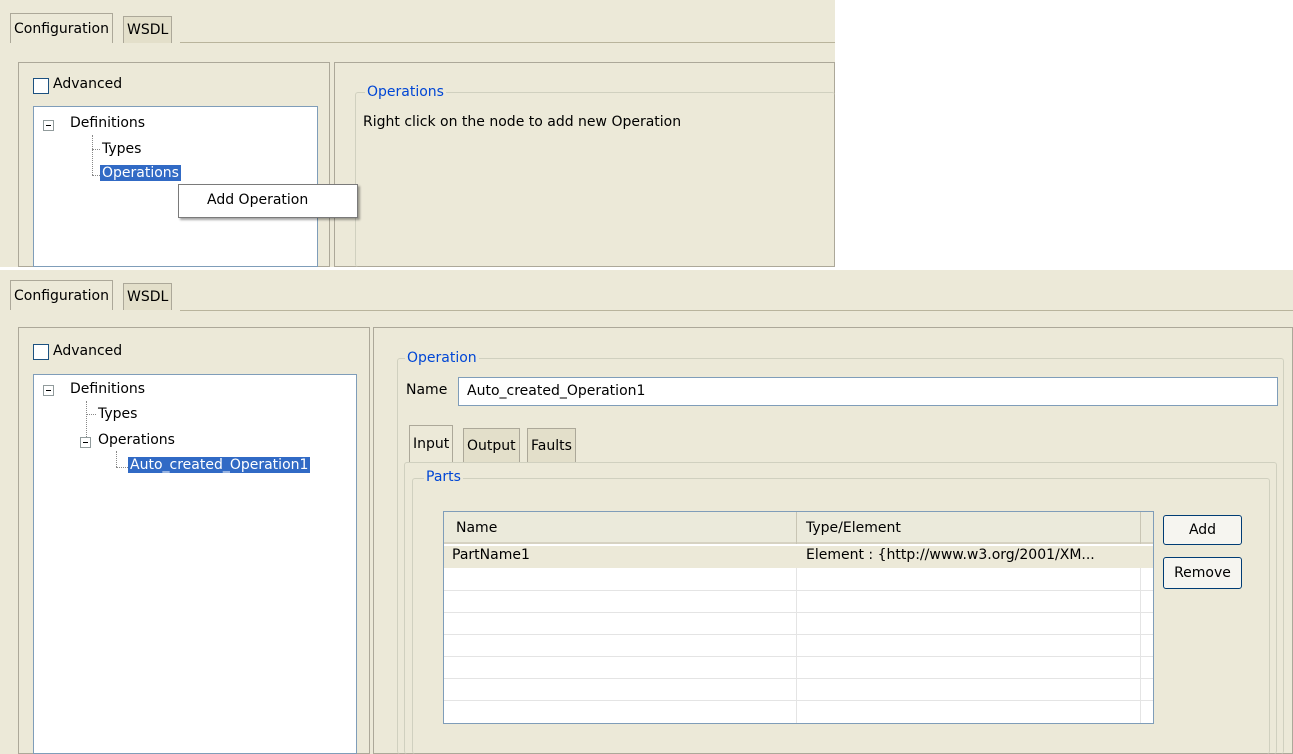  What do you see at coordinates (88, 351) in the screenshot?
I see `bottom-advanced-label: Advanced` at bounding box center [88, 351].